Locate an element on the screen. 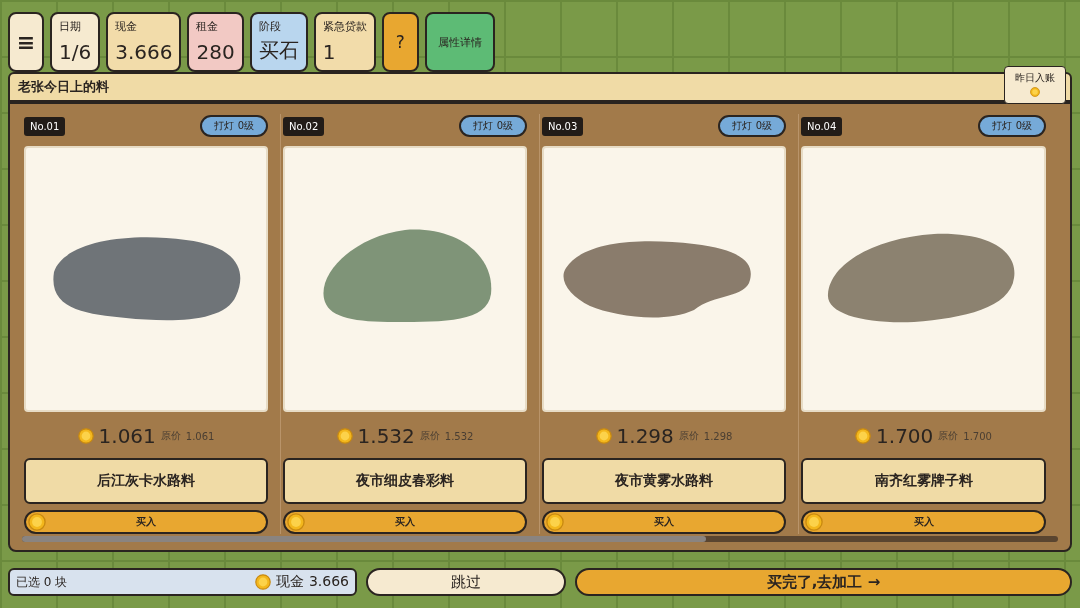 The width and height of the screenshot is (1080, 608). stat-value: 280 is located at coordinates (215, 52).